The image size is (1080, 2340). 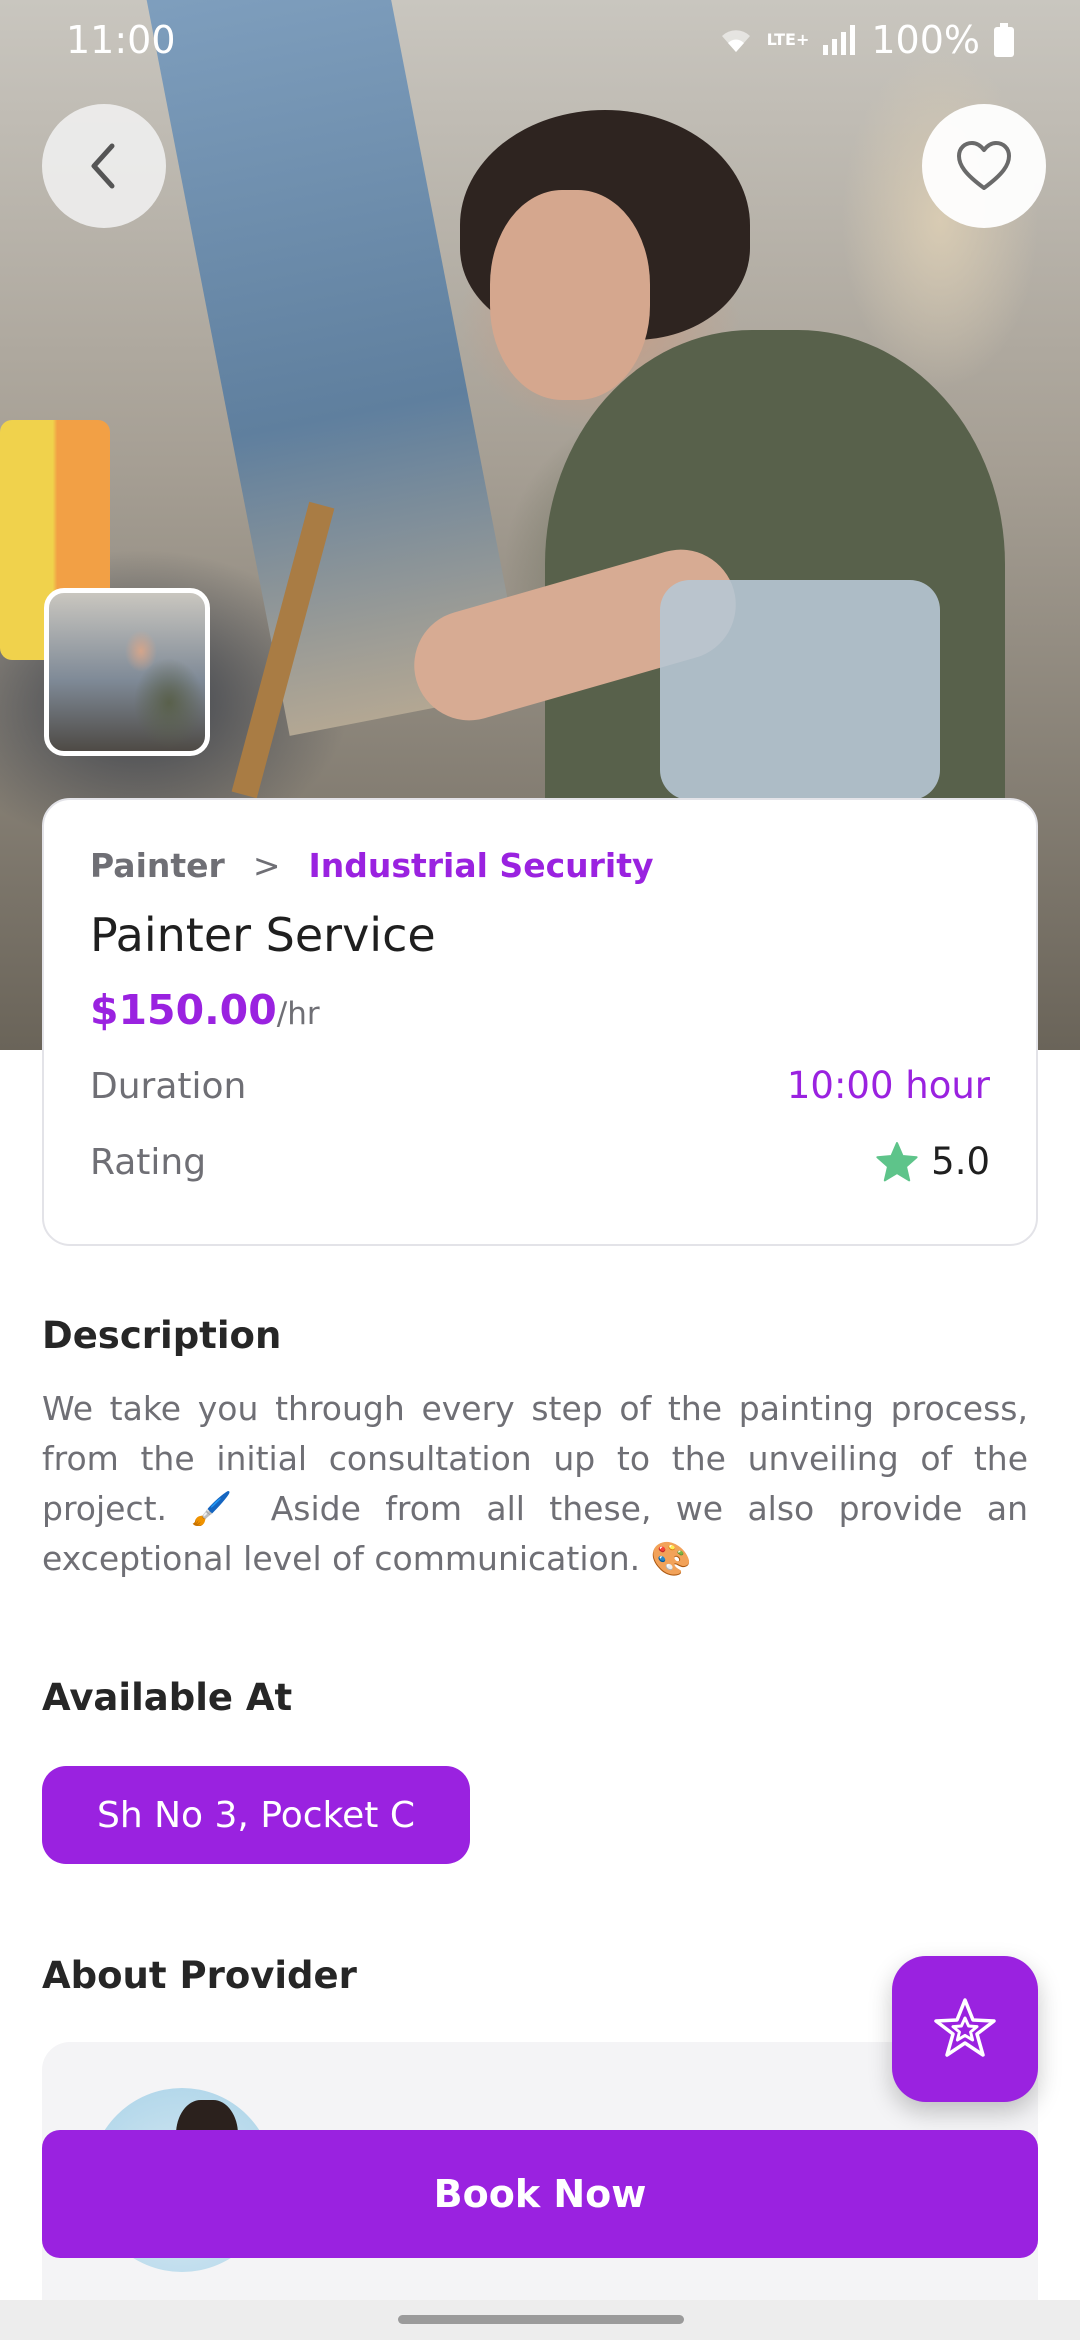 What do you see at coordinates (148, 1162) in the screenshot?
I see `rating-label: Rating` at bounding box center [148, 1162].